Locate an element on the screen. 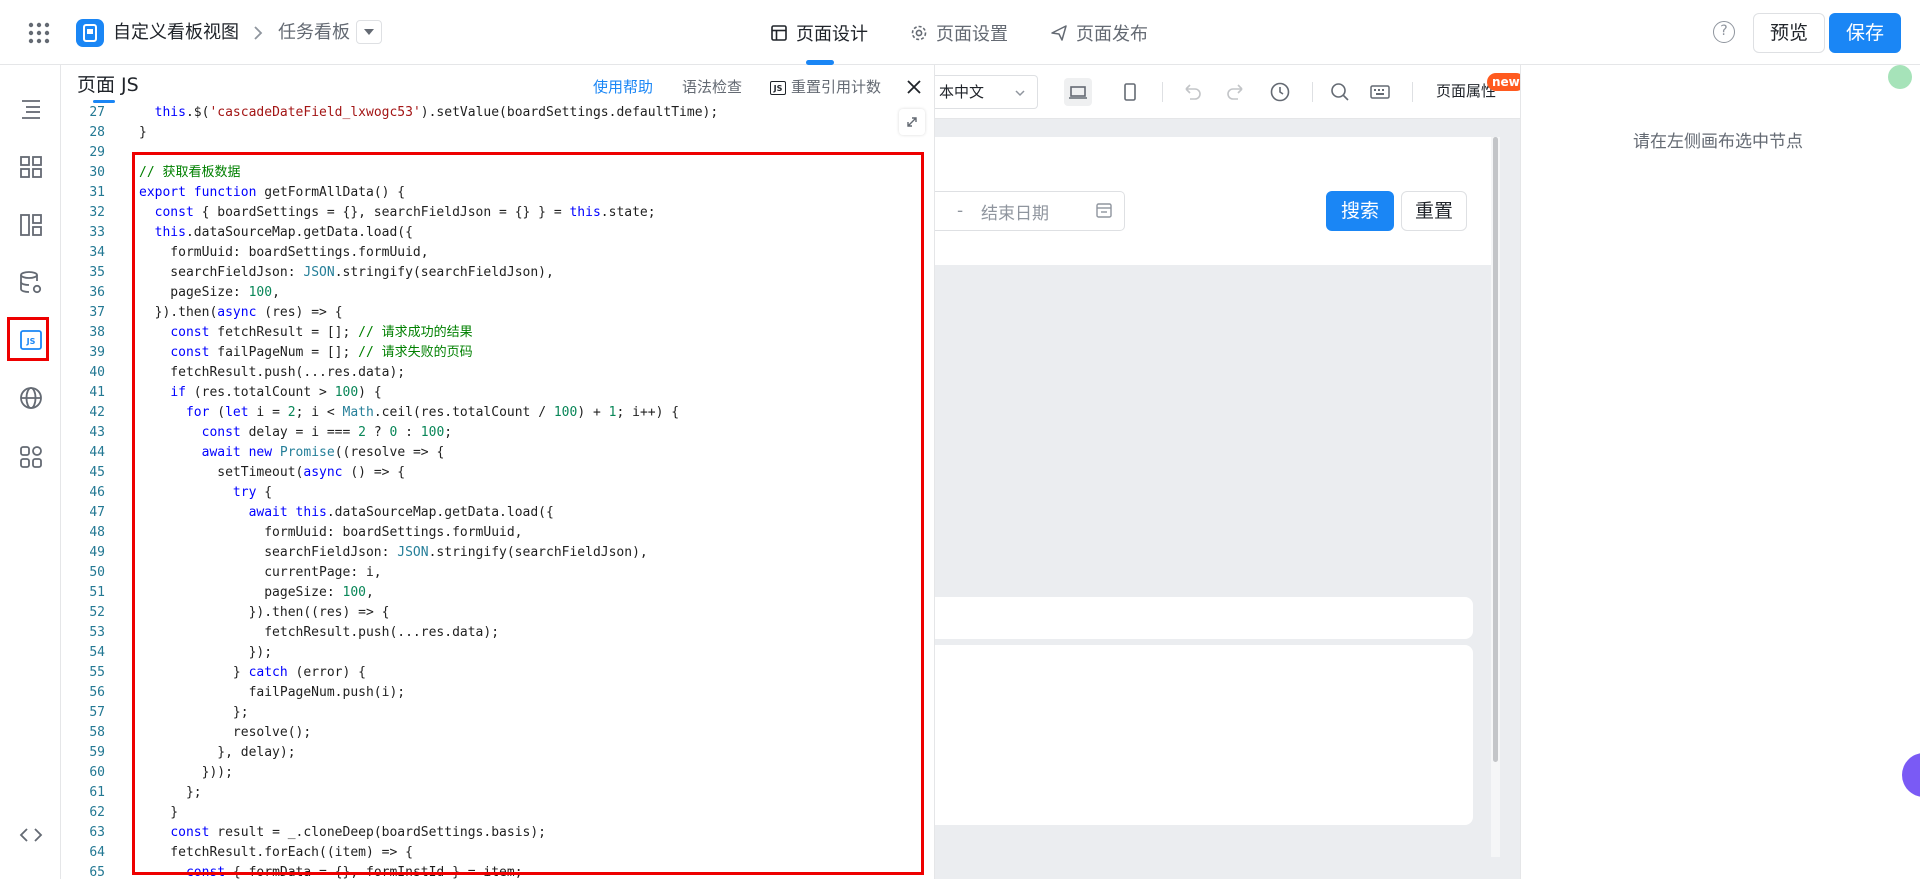 This screenshot has width=1920, height=879. components-icon is located at coordinates (31, 167).